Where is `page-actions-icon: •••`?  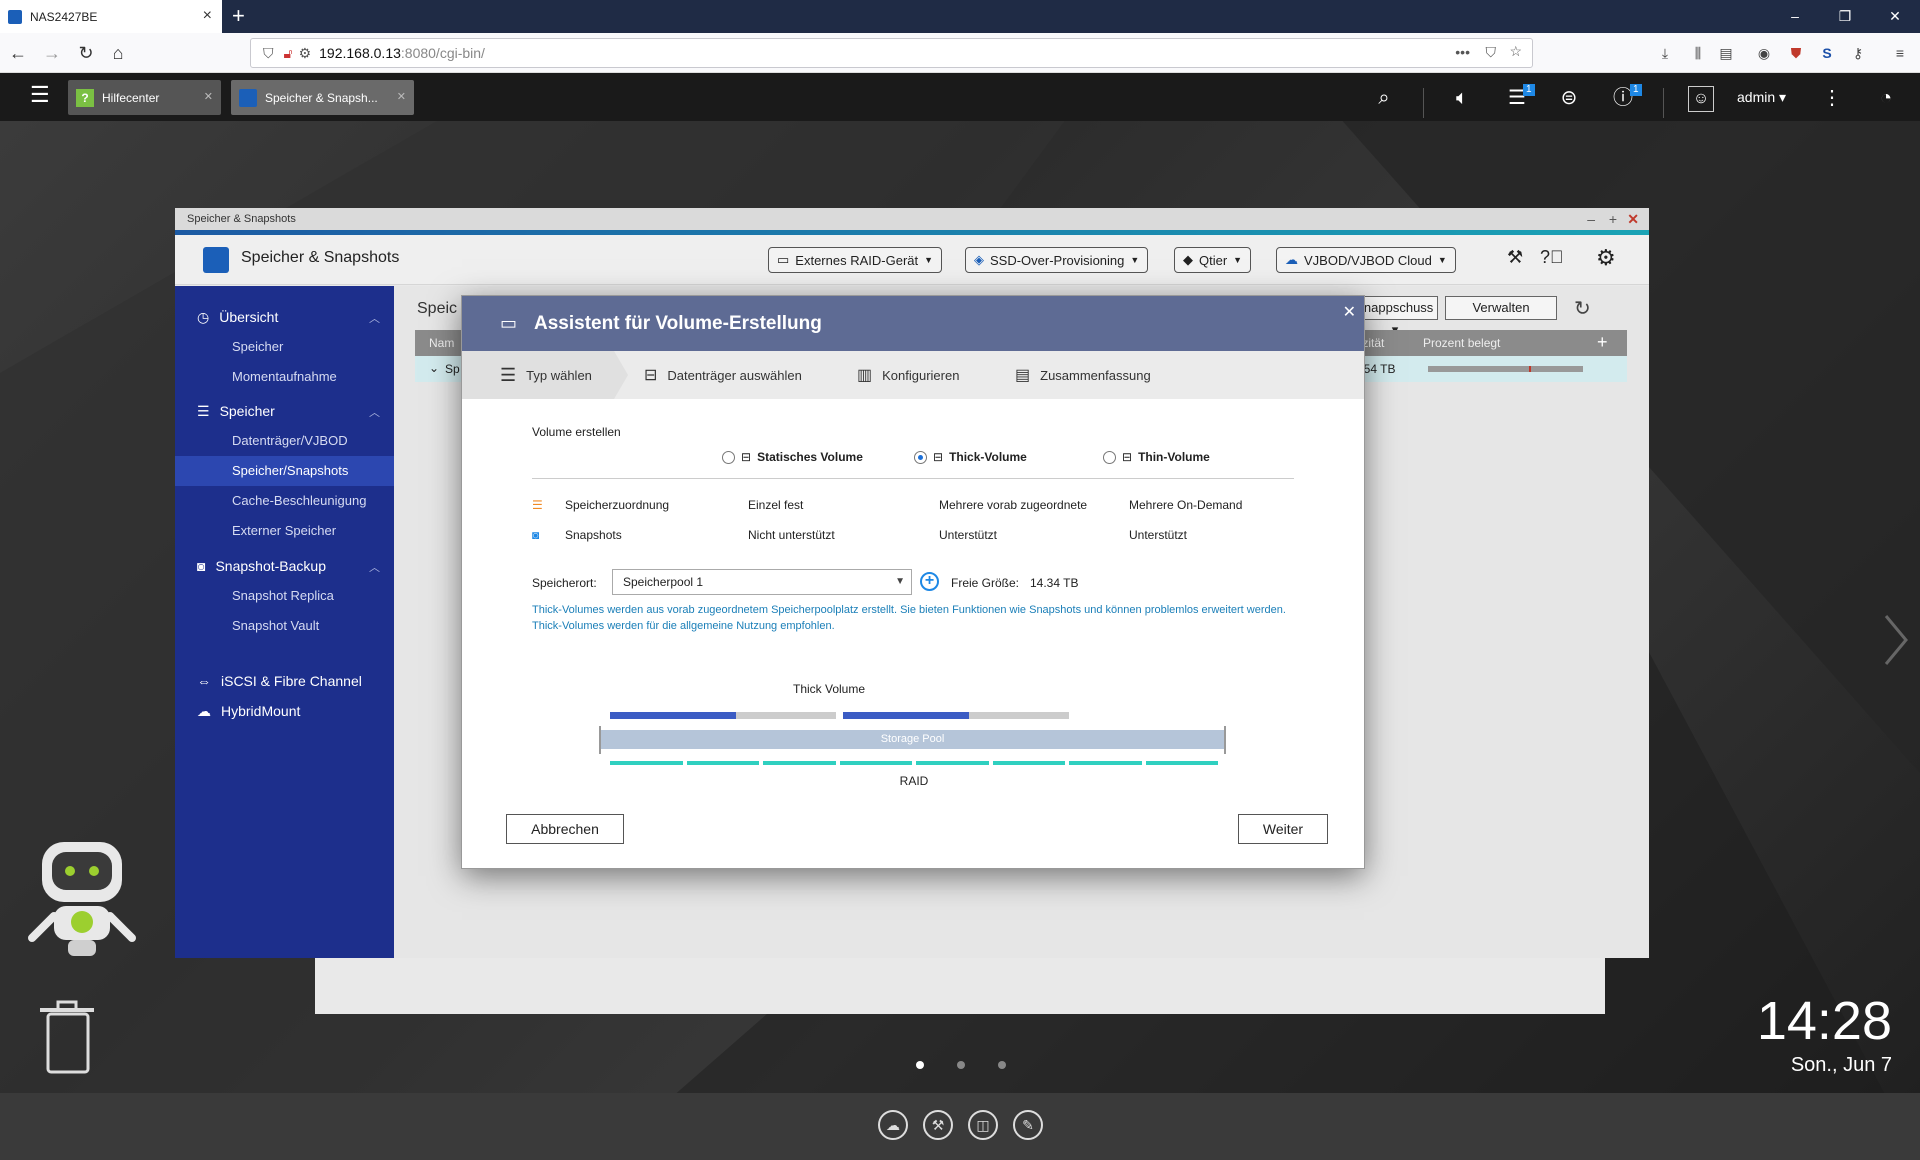 page-actions-icon: ••• is located at coordinates (1462, 52).